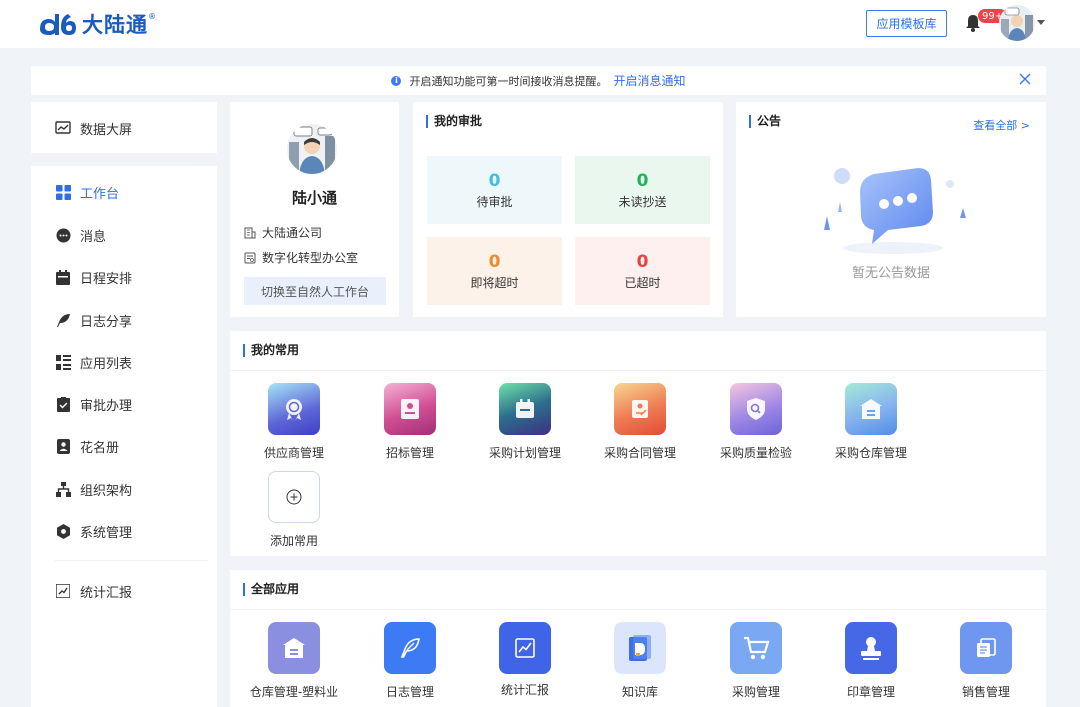 This screenshot has width=1080, height=707. Describe the element at coordinates (124, 489) in the screenshot. I see `sidebar-item-org-structure: 组织架构` at that location.